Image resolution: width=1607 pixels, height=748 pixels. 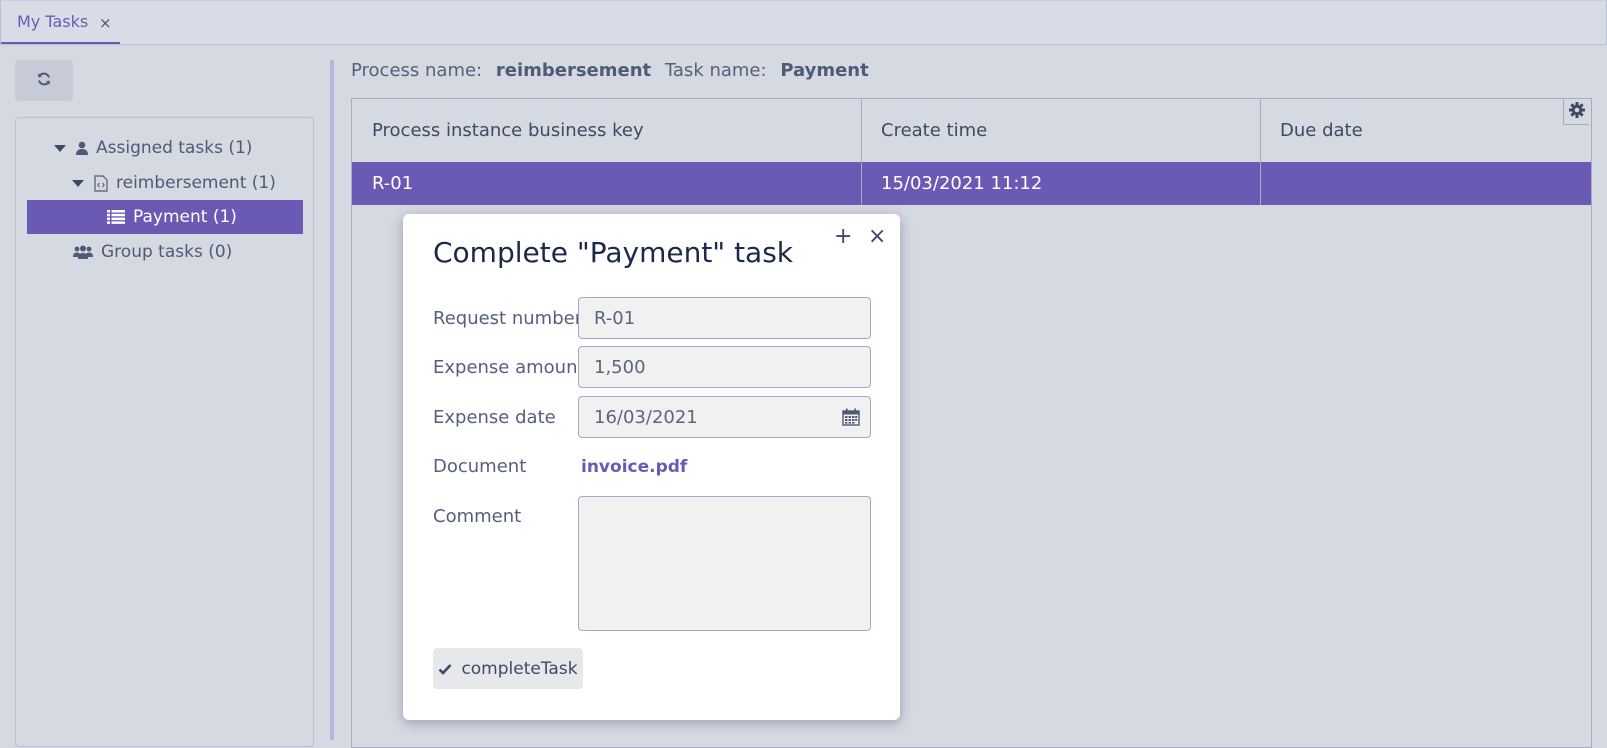 What do you see at coordinates (962, 183) in the screenshot?
I see `cell-create-time: 15/03/2021 11:12` at bounding box center [962, 183].